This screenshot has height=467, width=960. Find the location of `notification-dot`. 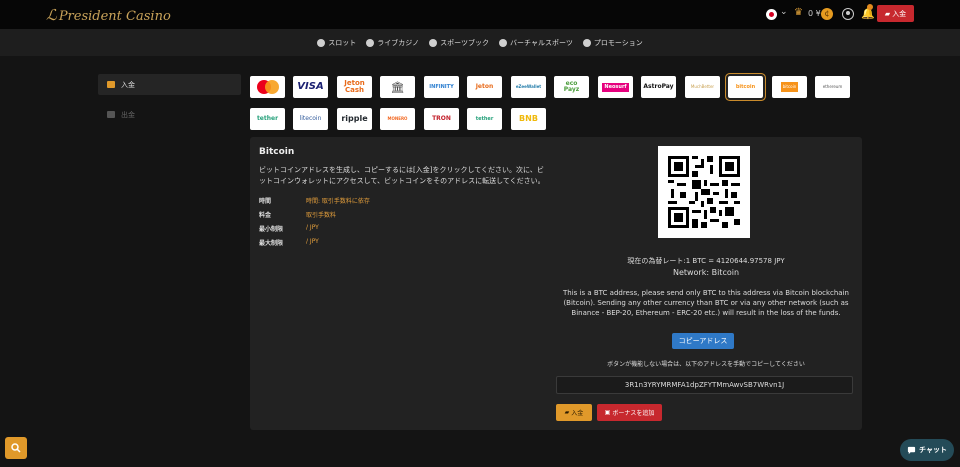

notification-dot is located at coordinates (870, 7).